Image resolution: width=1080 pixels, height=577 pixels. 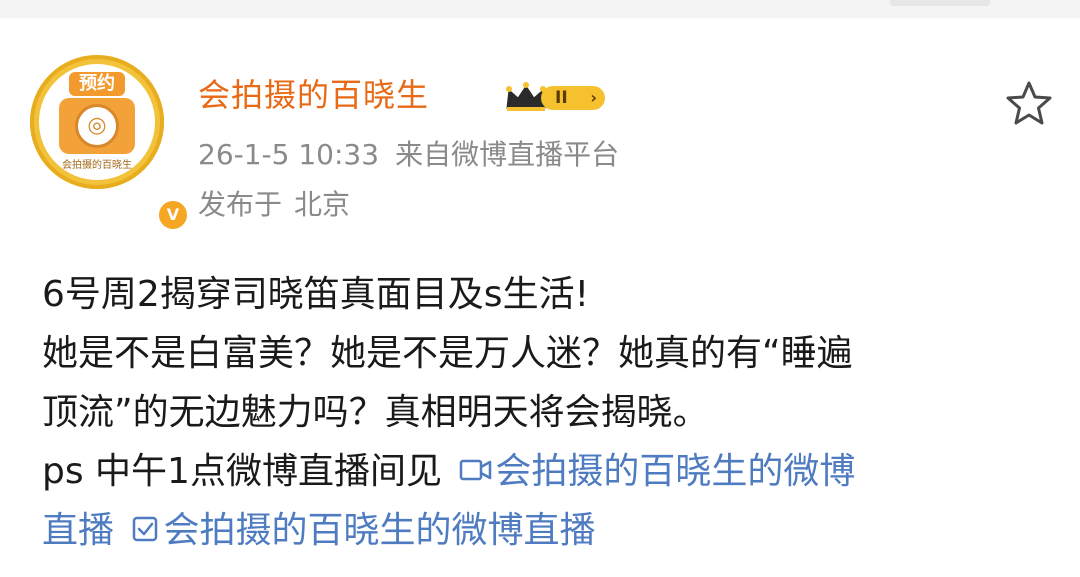 I want to click on author-level-badge: II ›, so click(x=555, y=97).